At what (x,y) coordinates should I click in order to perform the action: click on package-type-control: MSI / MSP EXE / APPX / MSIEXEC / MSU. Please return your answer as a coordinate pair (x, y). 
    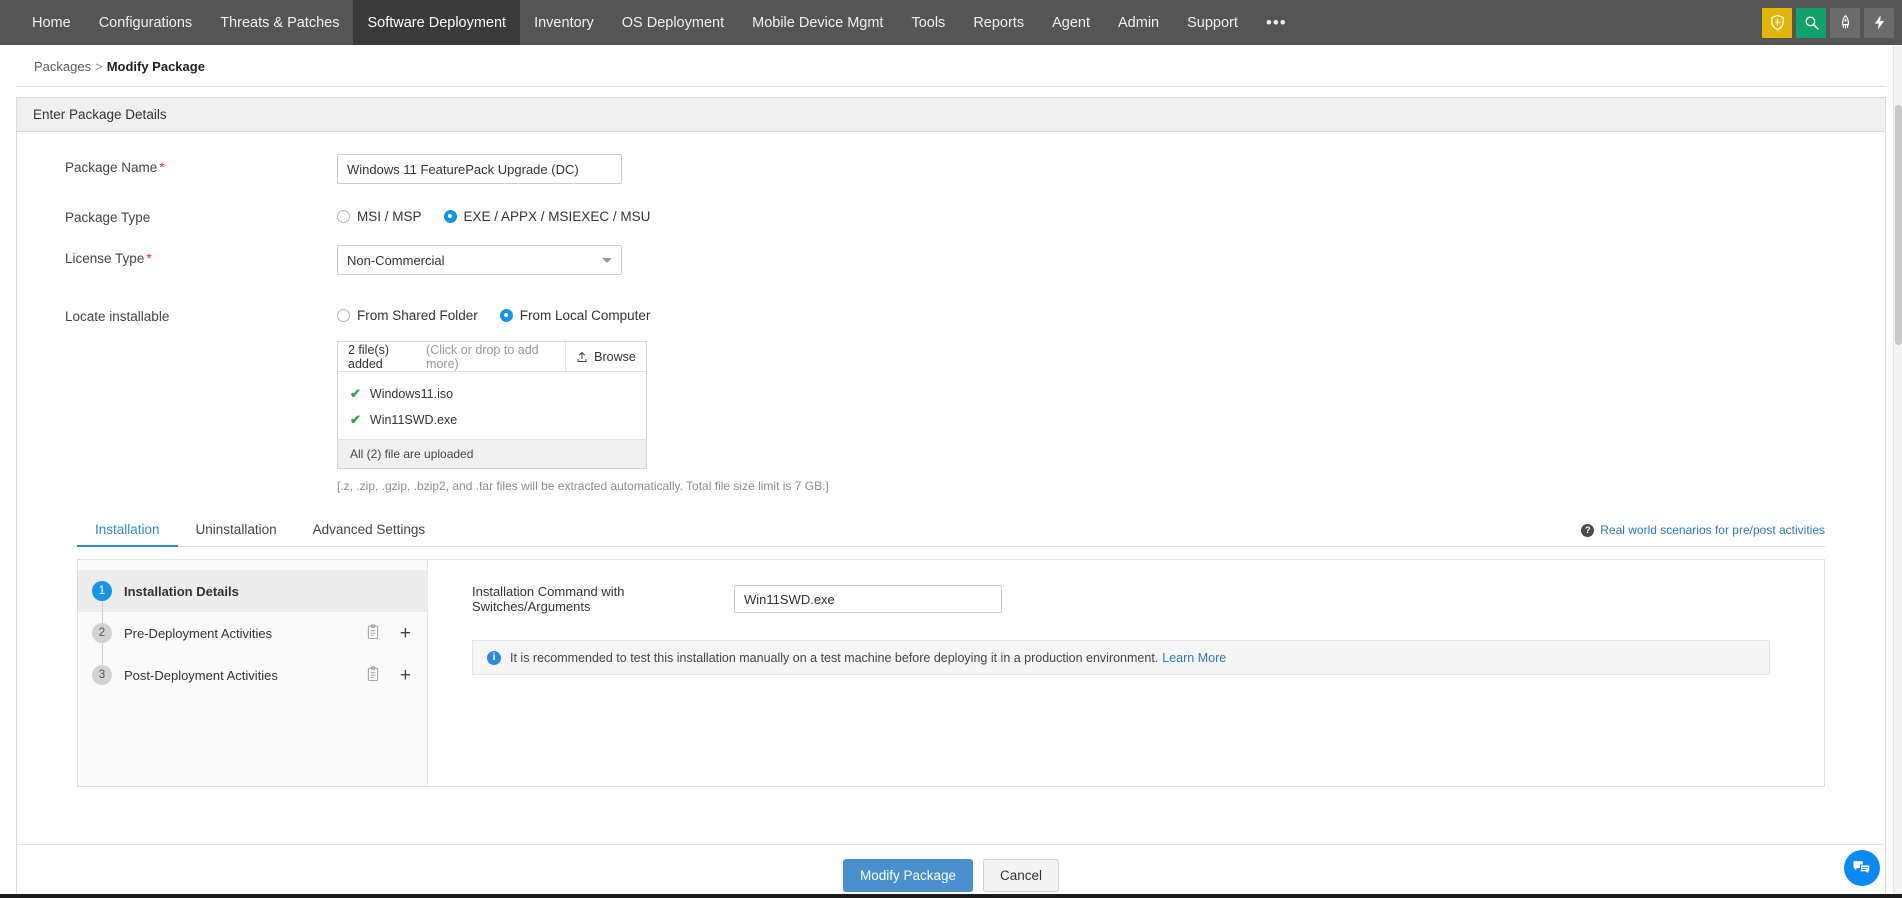
    Looking at the image, I should click on (1111, 214).